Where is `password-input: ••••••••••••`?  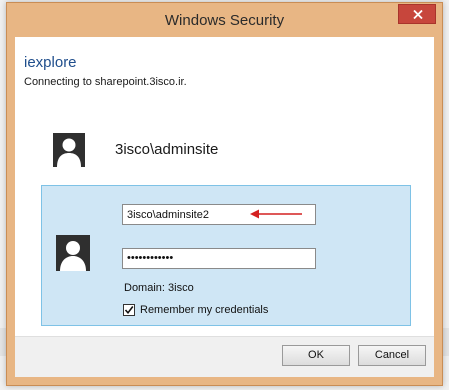
password-input: •••••••••••• is located at coordinates (219, 258).